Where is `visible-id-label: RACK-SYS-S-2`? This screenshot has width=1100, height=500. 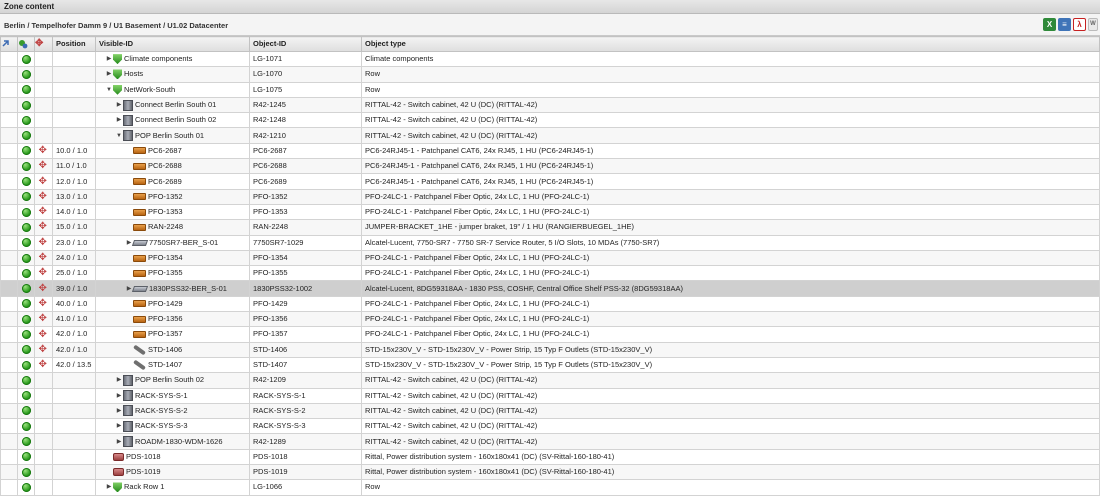
visible-id-label: RACK-SYS-S-2 is located at coordinates (161, 410).